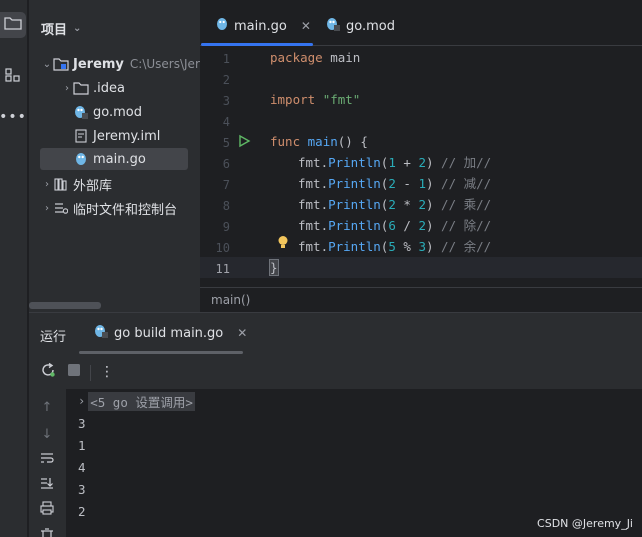 The height and width of the screenshot is (537, 642). What do you see at coordinates (226, 122) in the screenshot?
I see `line-number: 4` at bounding box center [226, 122].